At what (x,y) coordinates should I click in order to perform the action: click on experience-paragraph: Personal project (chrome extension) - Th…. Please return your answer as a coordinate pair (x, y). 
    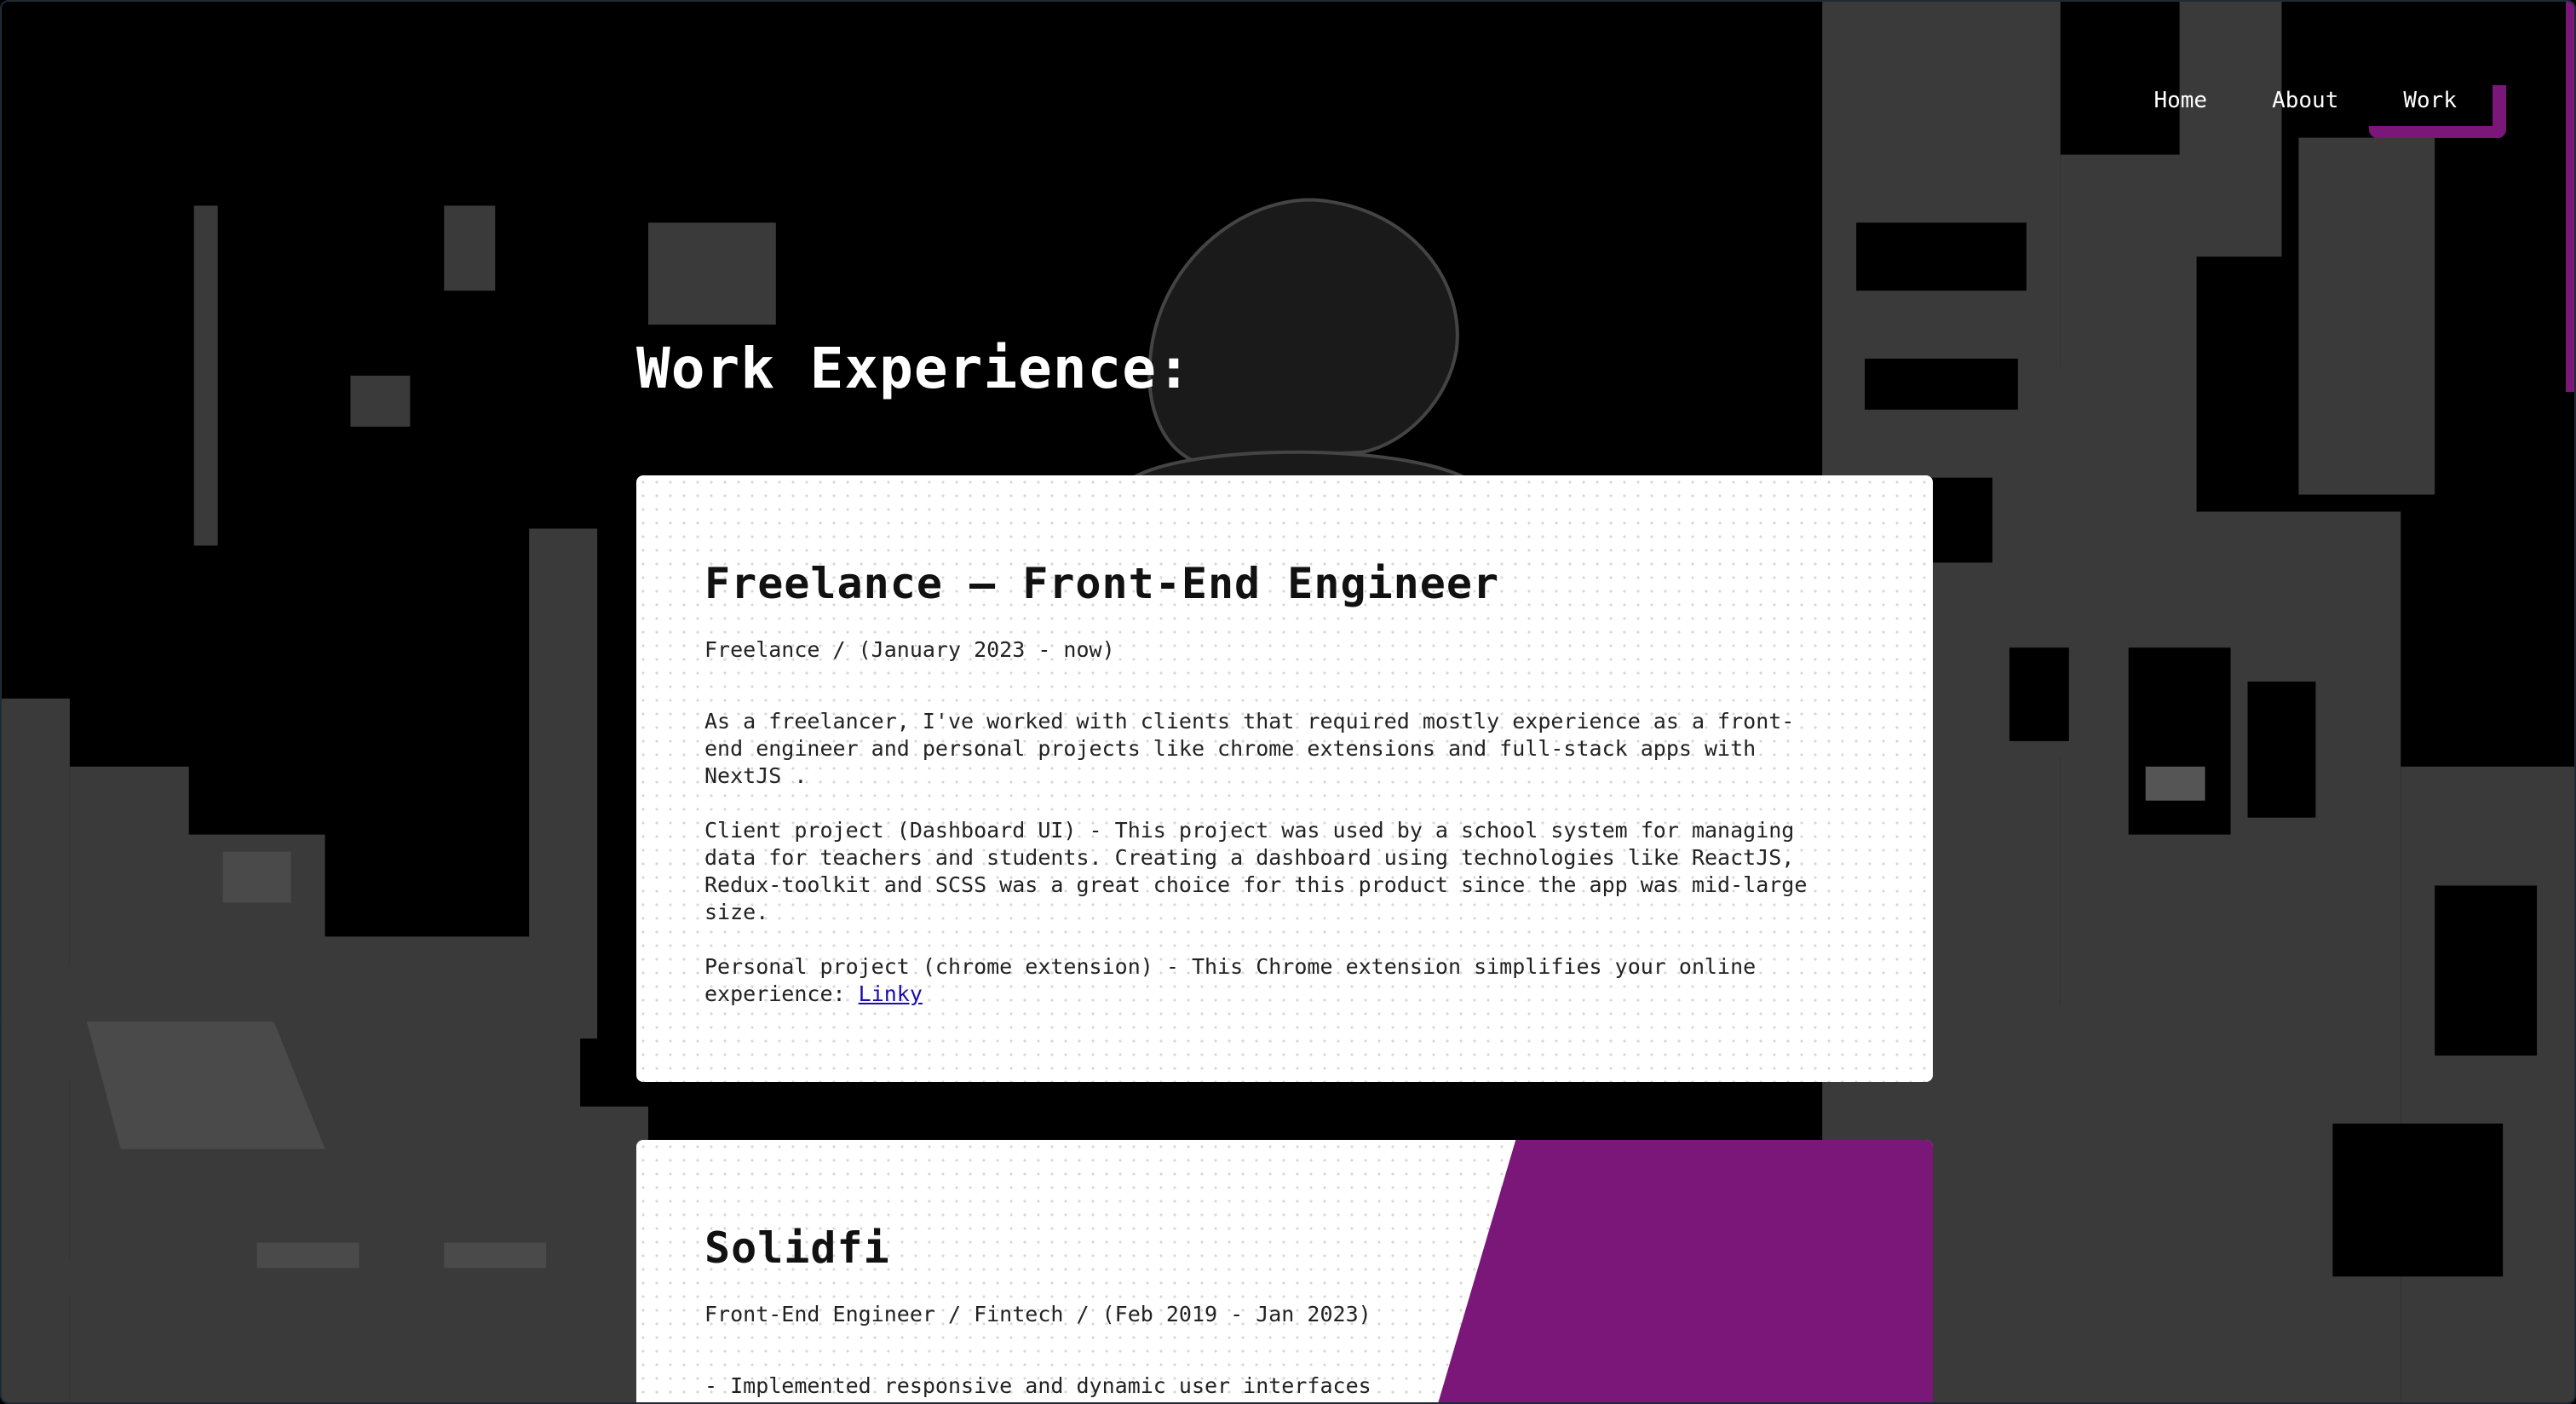
    Looking at the image, I should click on (1258, 980).